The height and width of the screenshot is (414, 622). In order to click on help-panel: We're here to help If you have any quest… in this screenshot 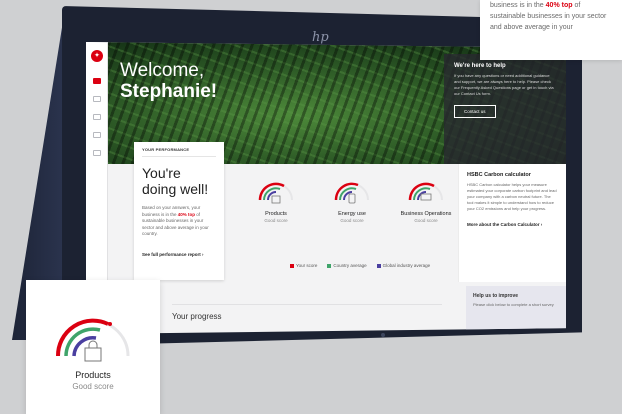, I will do `click(505, 109)`.